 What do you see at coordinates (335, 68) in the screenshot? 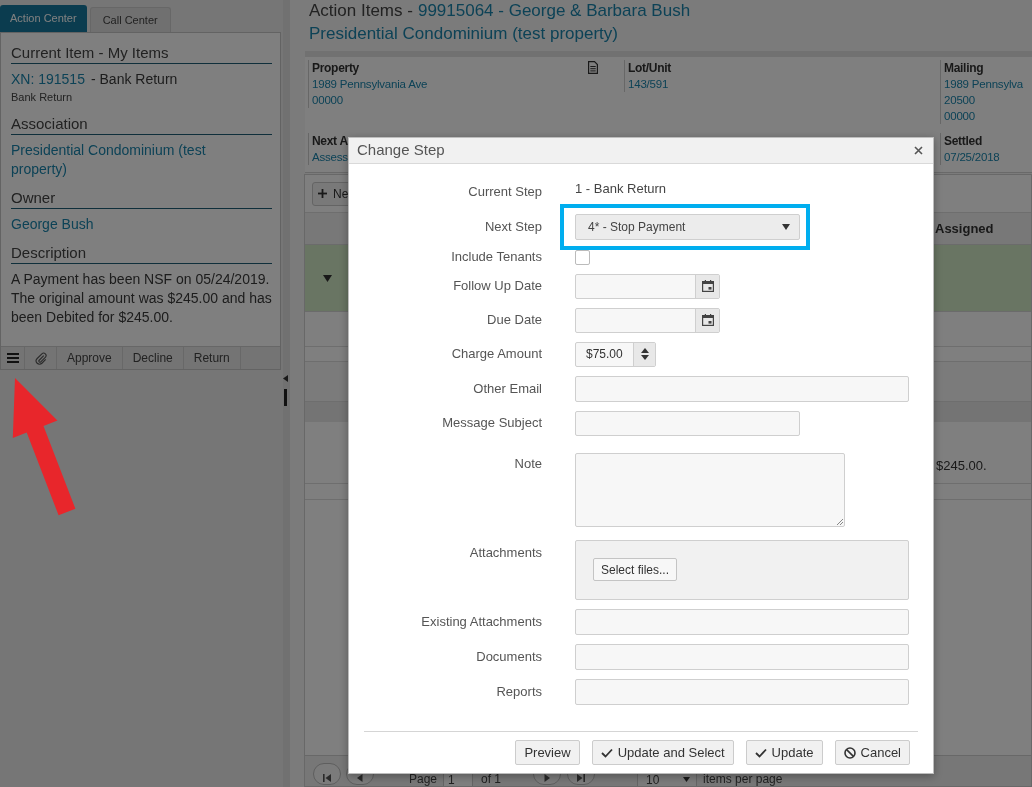
I see `field-label: Property` at bounding box center [335, 68].